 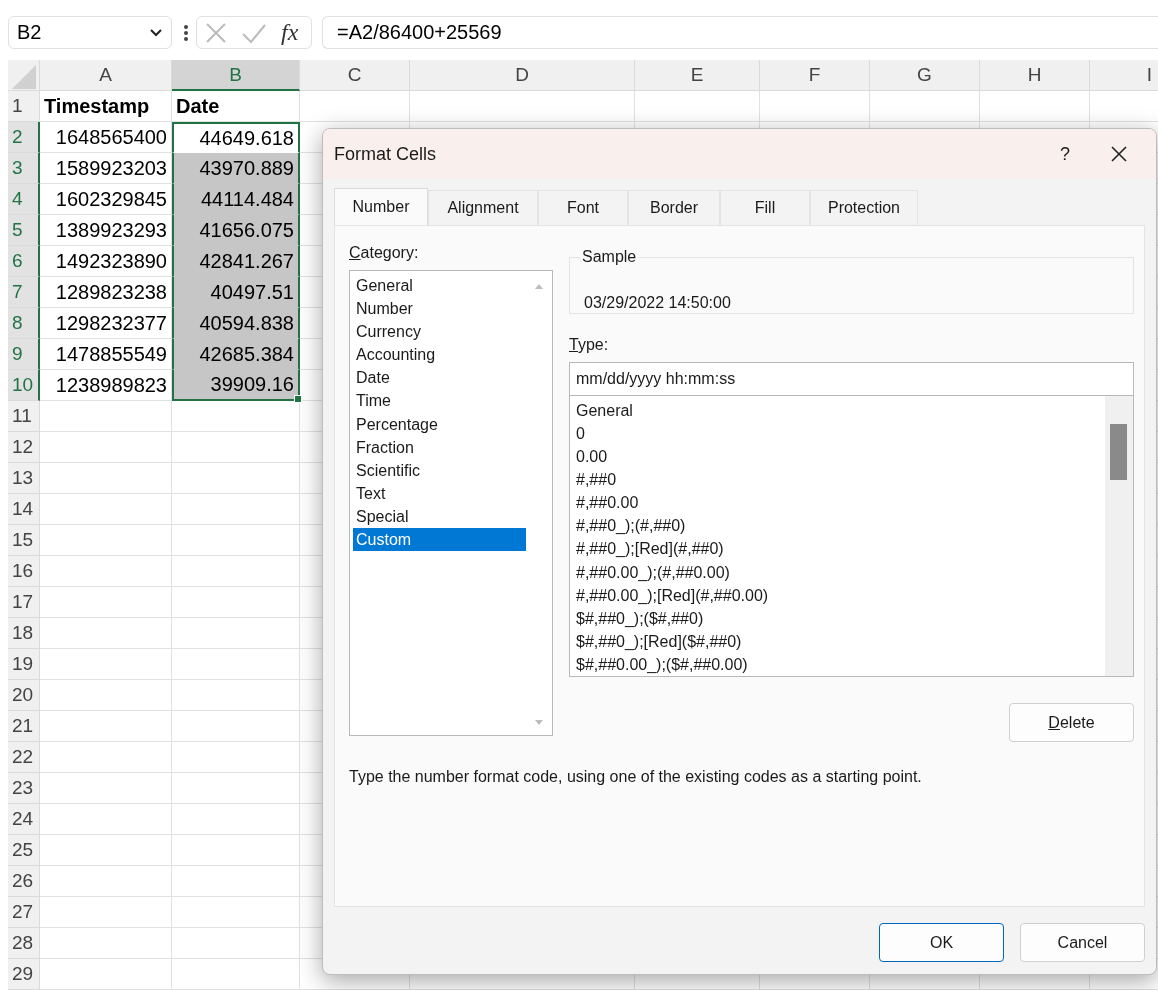 I want to click on scrollbar-thumb, so click(x=1118, y=452).